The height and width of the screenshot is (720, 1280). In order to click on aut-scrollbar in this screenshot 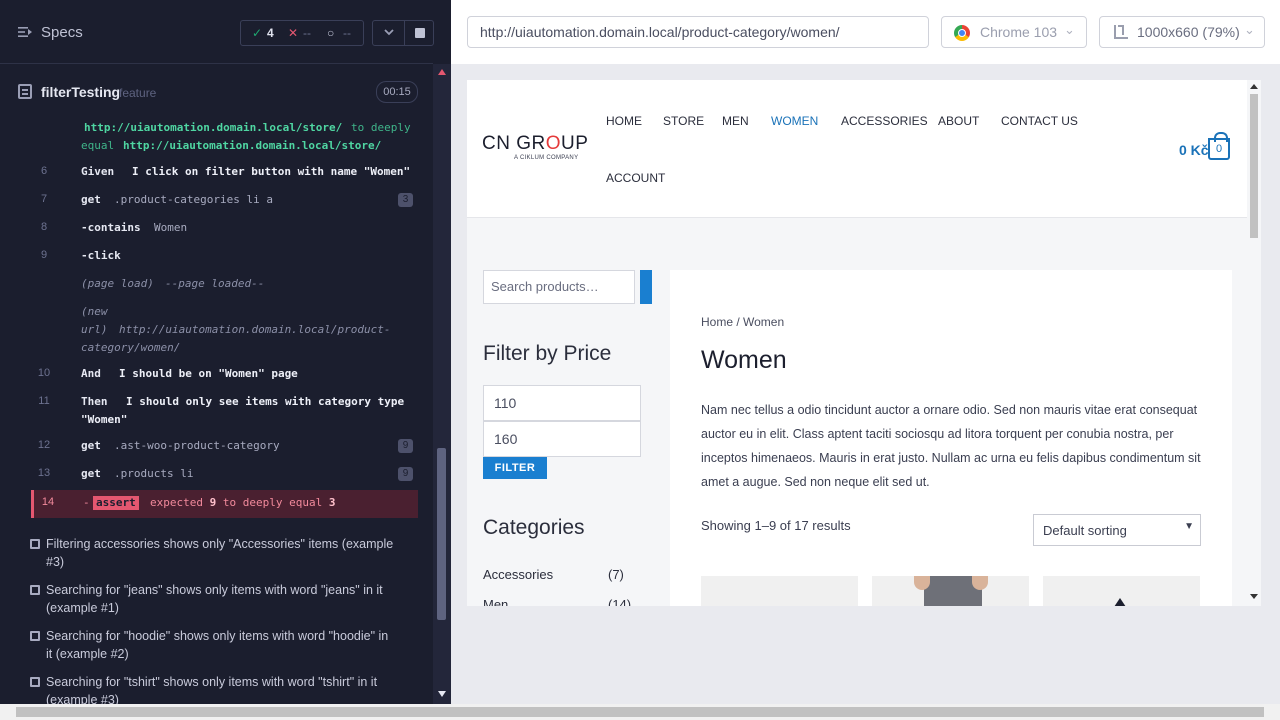, I will do `click(1254, 343)`.